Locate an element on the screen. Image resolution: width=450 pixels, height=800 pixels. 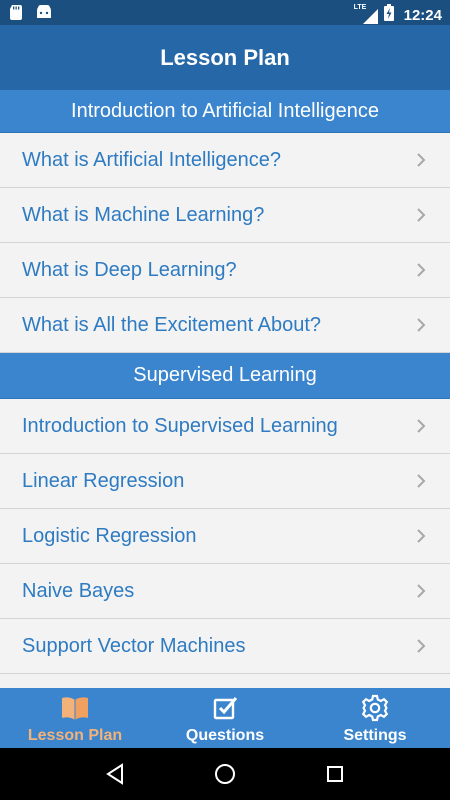
section-header: Supervised Learning is located at coordinates (225, 376).